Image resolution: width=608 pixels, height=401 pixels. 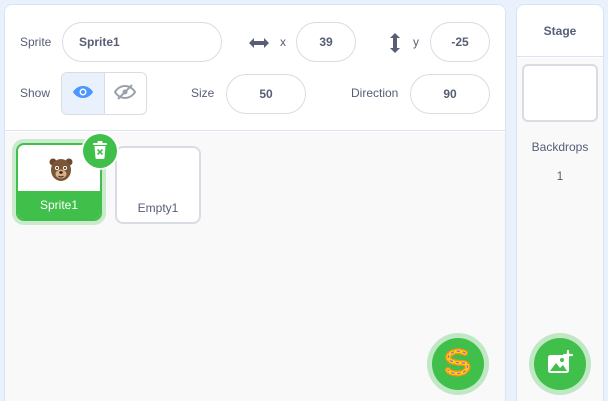 I want to click on direction-label: Direction, so click(x=375, y=93).